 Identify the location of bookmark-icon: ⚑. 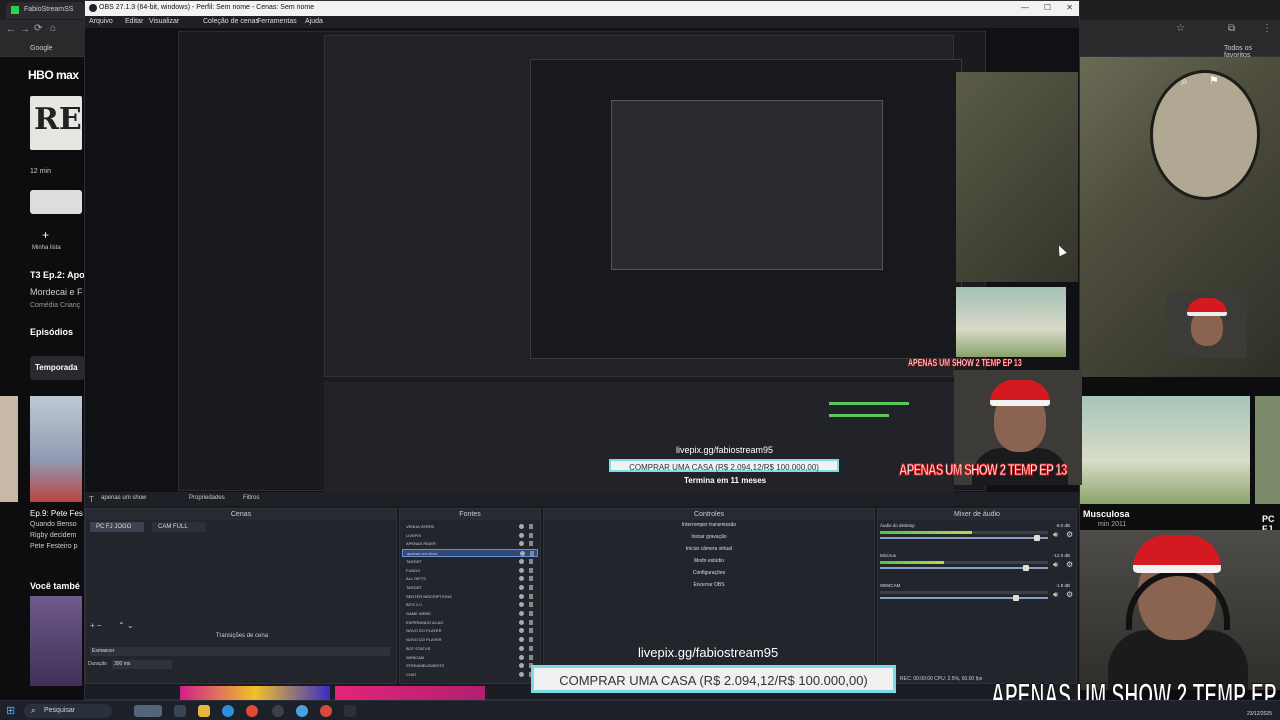
(1214, 80).